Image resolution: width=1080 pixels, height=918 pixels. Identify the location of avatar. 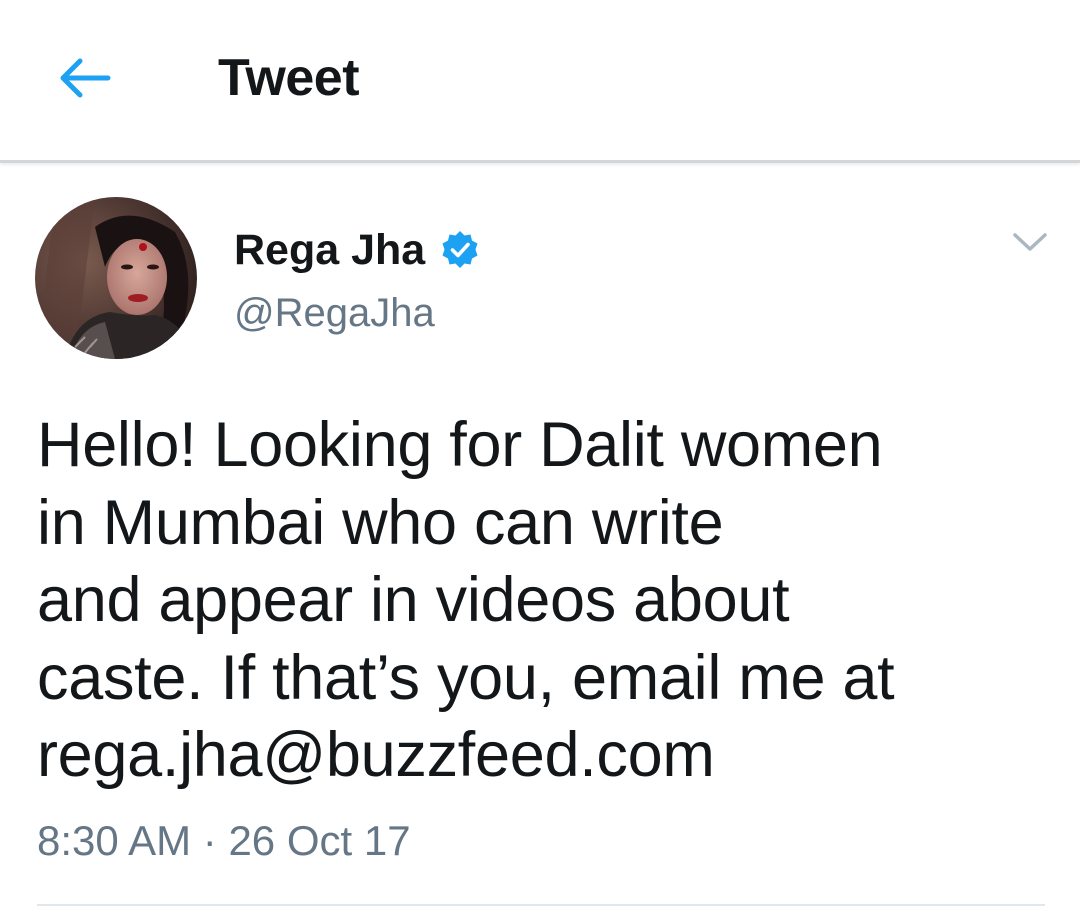
(116, 278).